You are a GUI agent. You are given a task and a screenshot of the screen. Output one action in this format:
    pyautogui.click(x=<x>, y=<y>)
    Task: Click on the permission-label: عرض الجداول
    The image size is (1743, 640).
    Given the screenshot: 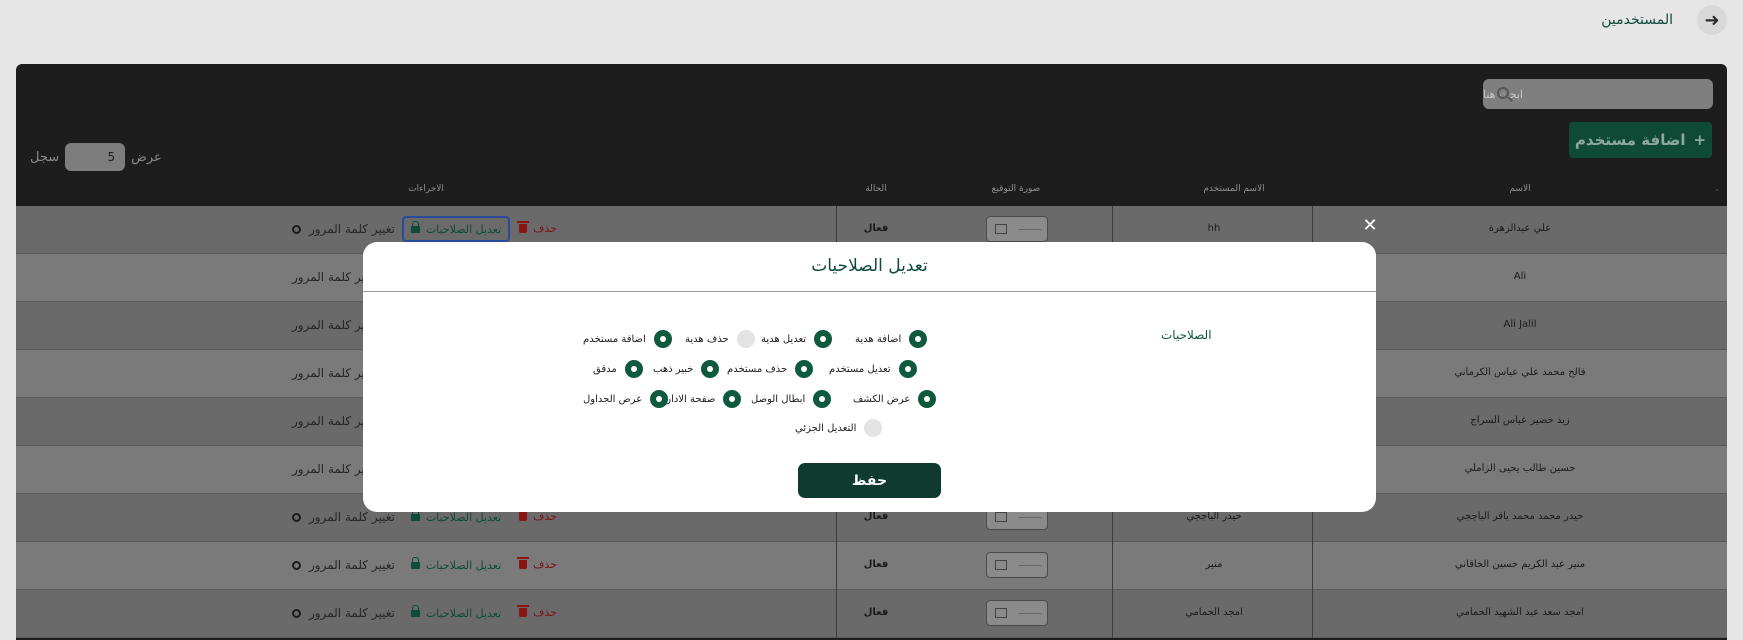 What is the action you would take?
    pyautogui.click(x=613, y=399)
    